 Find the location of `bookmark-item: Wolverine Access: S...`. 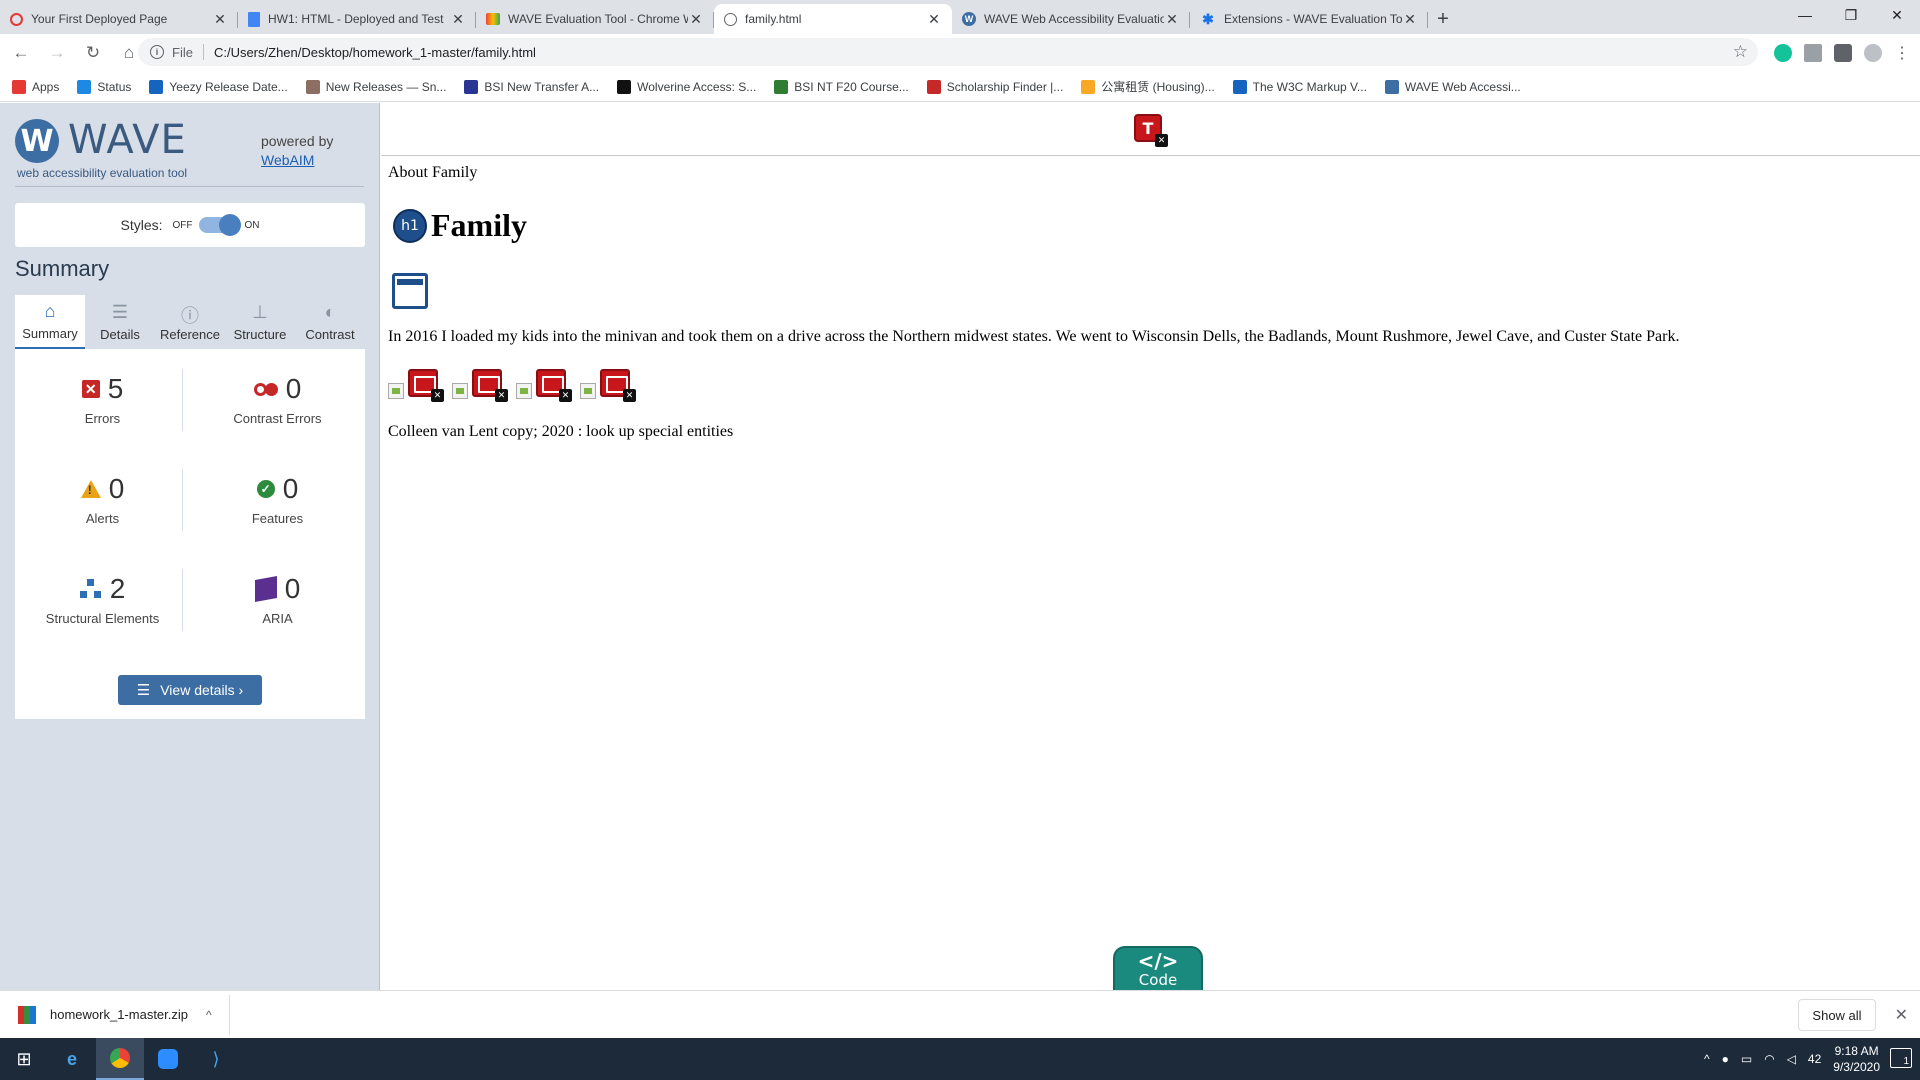

bookmark-item: Wolverine Access: S... is located at coordinates (686, 86).